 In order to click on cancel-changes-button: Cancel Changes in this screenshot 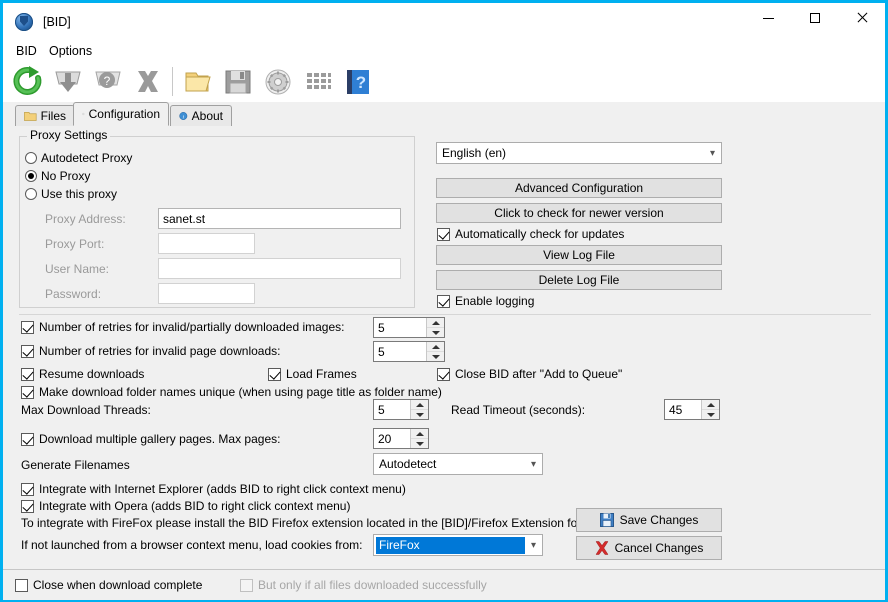, I will do `click(649, 548)`.